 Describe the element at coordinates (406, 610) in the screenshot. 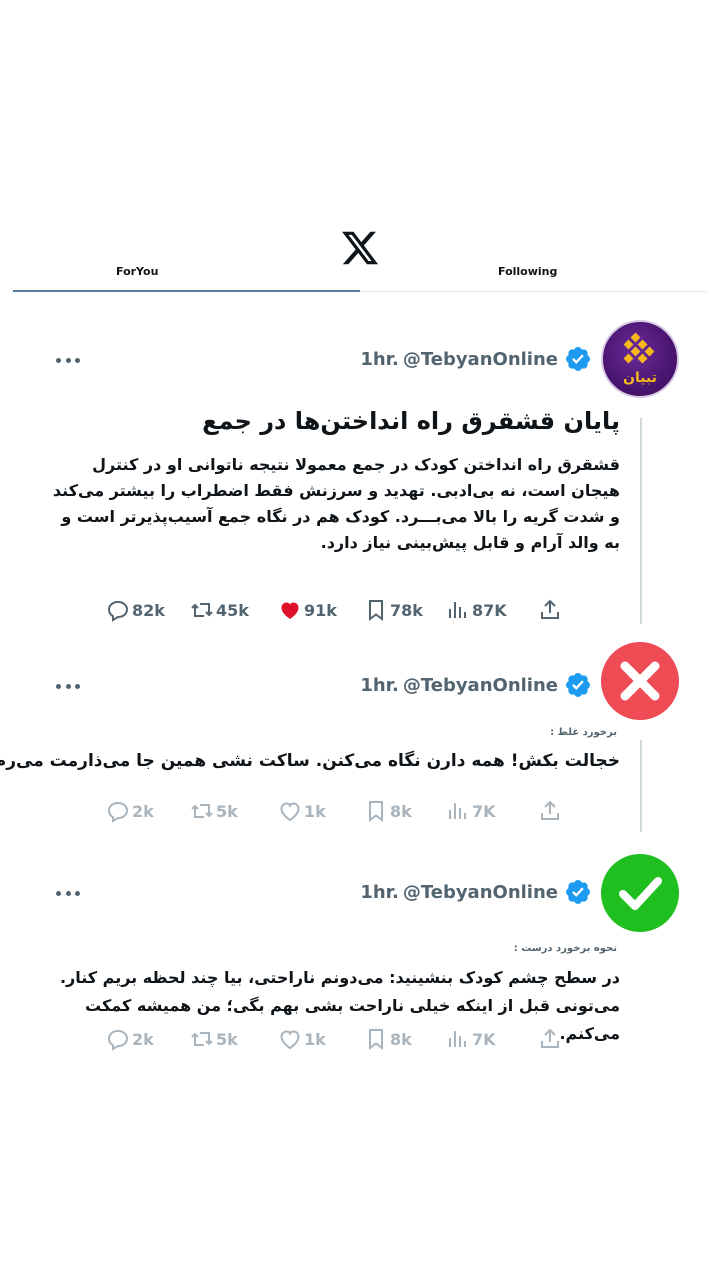

I see `bookmark-count: 78k` at that location.